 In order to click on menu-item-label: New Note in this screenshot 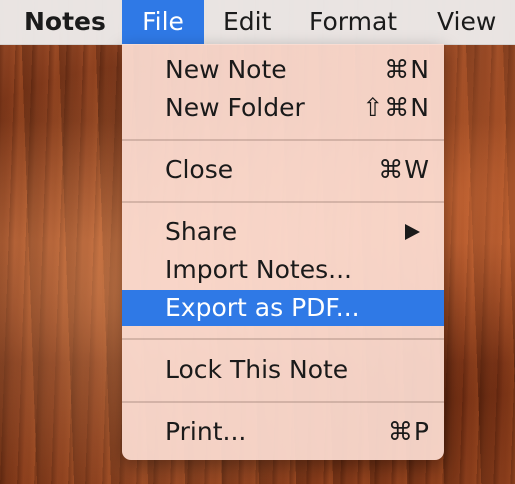, I will do `click(226, 69)`.